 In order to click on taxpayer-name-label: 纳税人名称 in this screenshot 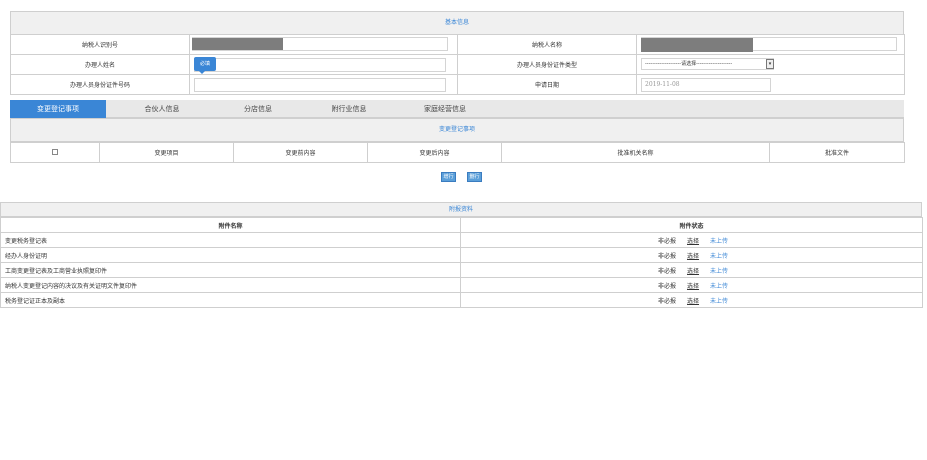, I will do `click(547, 44)`.